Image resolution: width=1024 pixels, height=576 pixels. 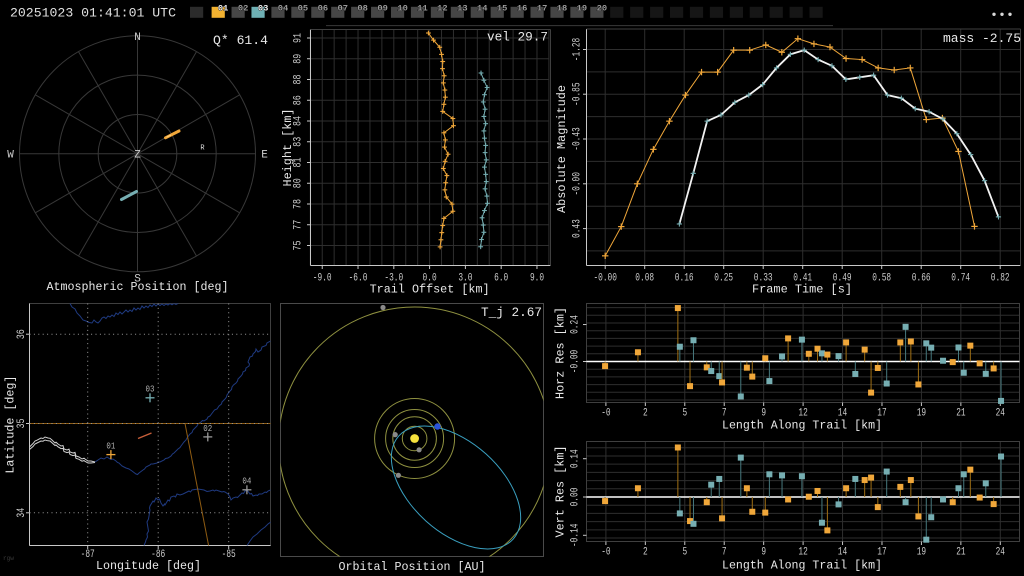 I want to click on svg-text: 11, so click(x=422, y=9).